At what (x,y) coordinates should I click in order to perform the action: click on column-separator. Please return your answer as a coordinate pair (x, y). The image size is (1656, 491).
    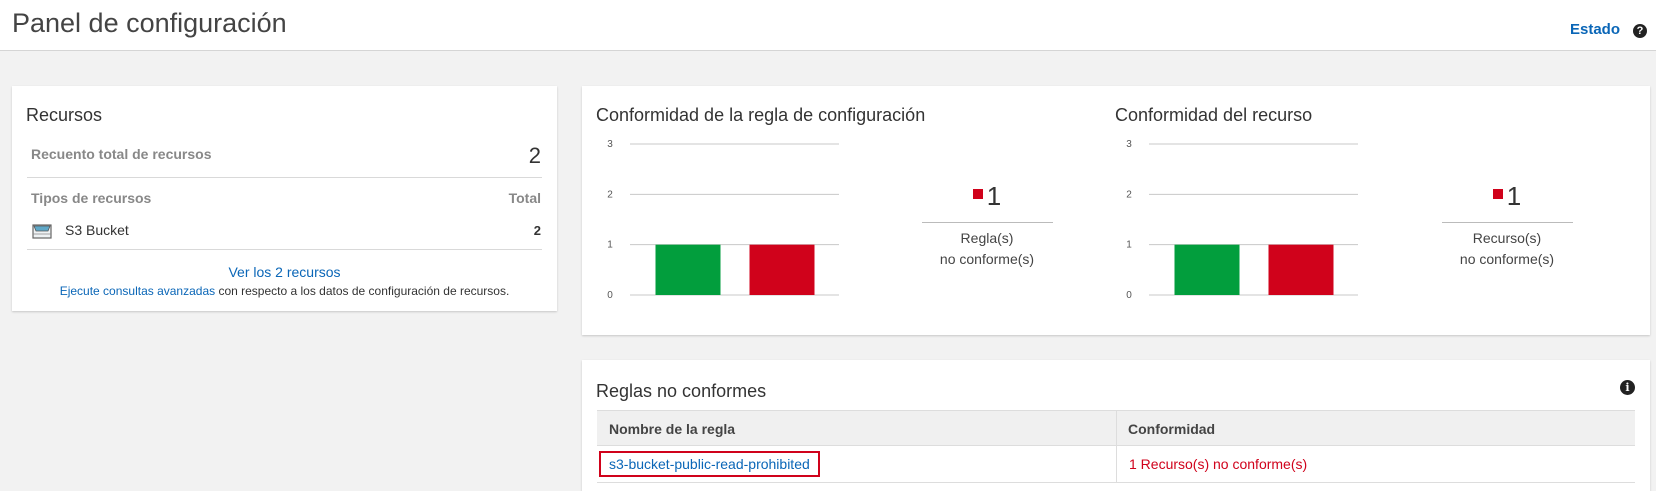
    Looking at the image, I should click on (1116, 447).